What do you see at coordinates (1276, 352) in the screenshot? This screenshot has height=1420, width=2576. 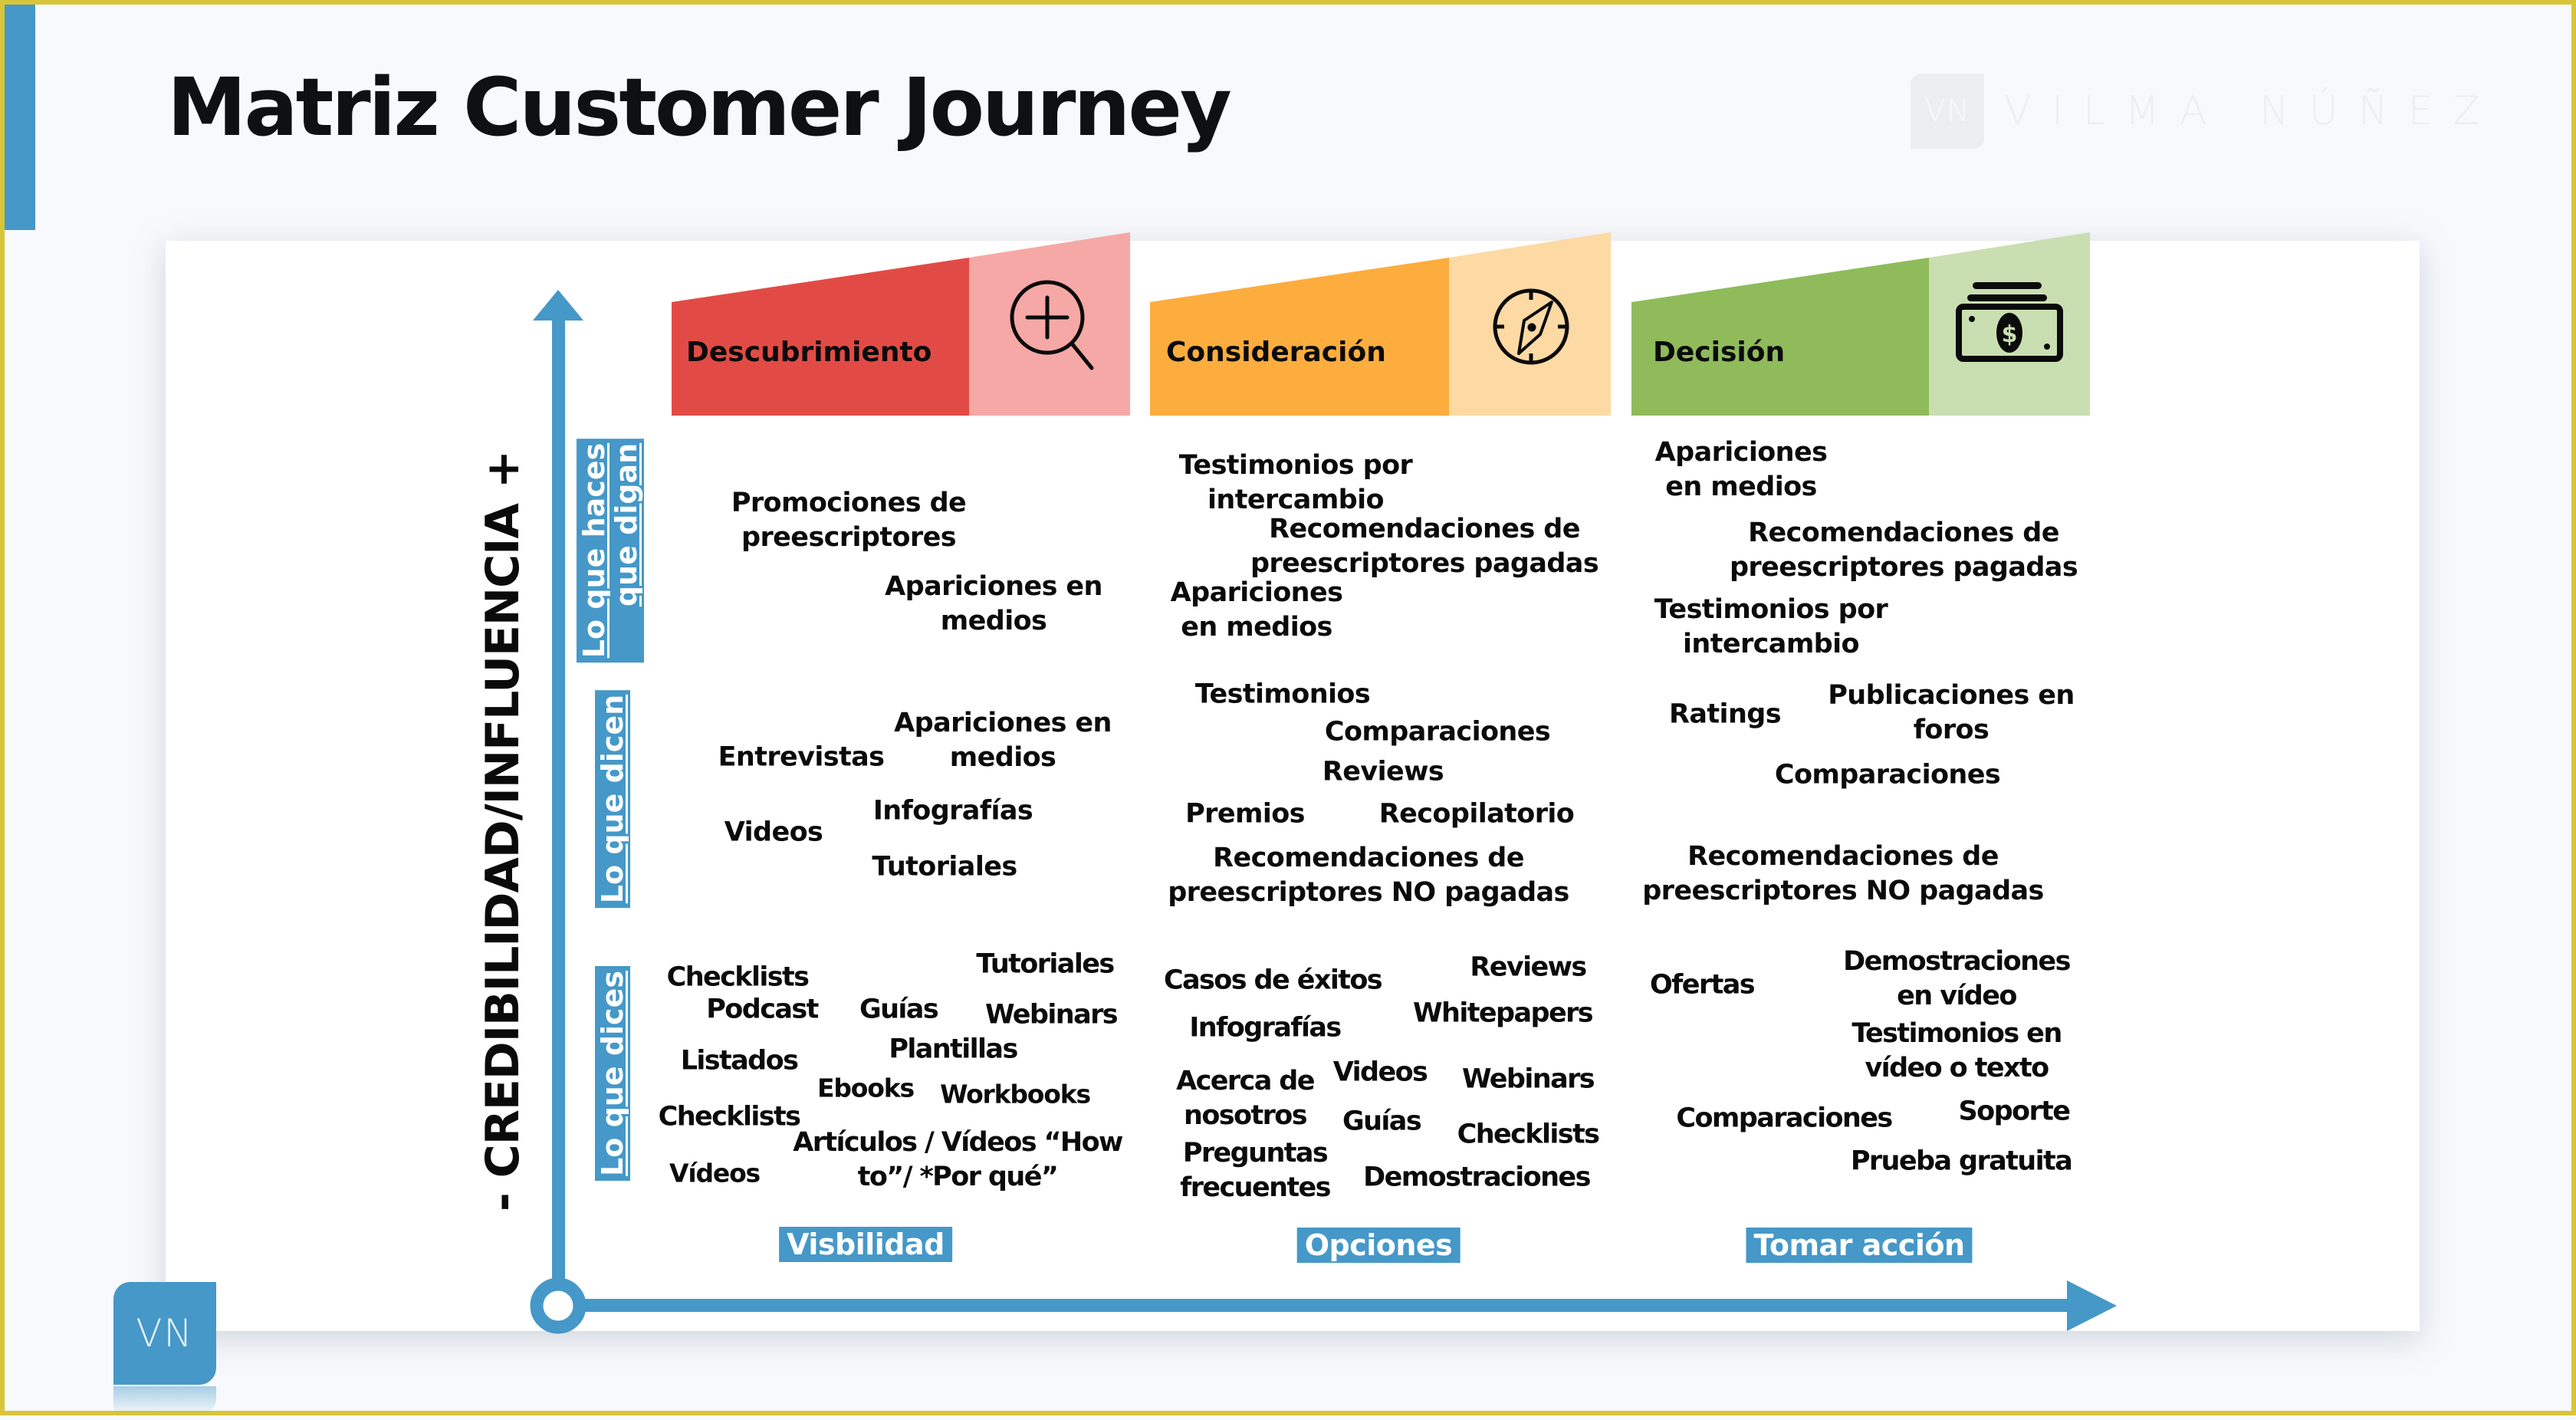 I see `column-title-consideracion: Consideración` at bounding box center [1276, 352].